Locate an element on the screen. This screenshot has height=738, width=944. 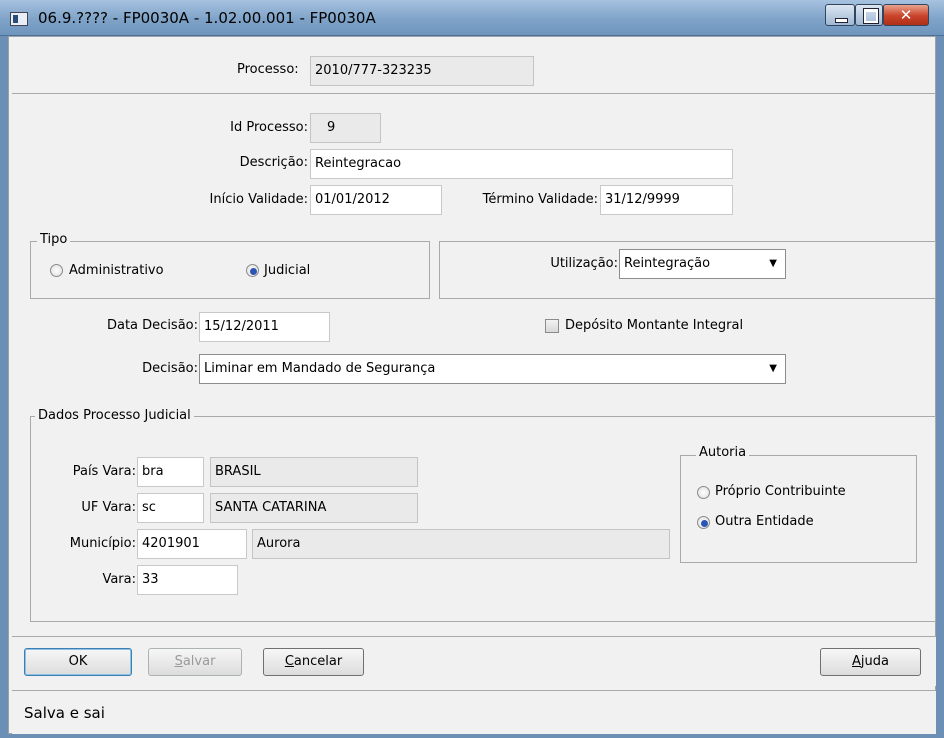
status-bar: Salva e sai is located at coordinates (474, 712).